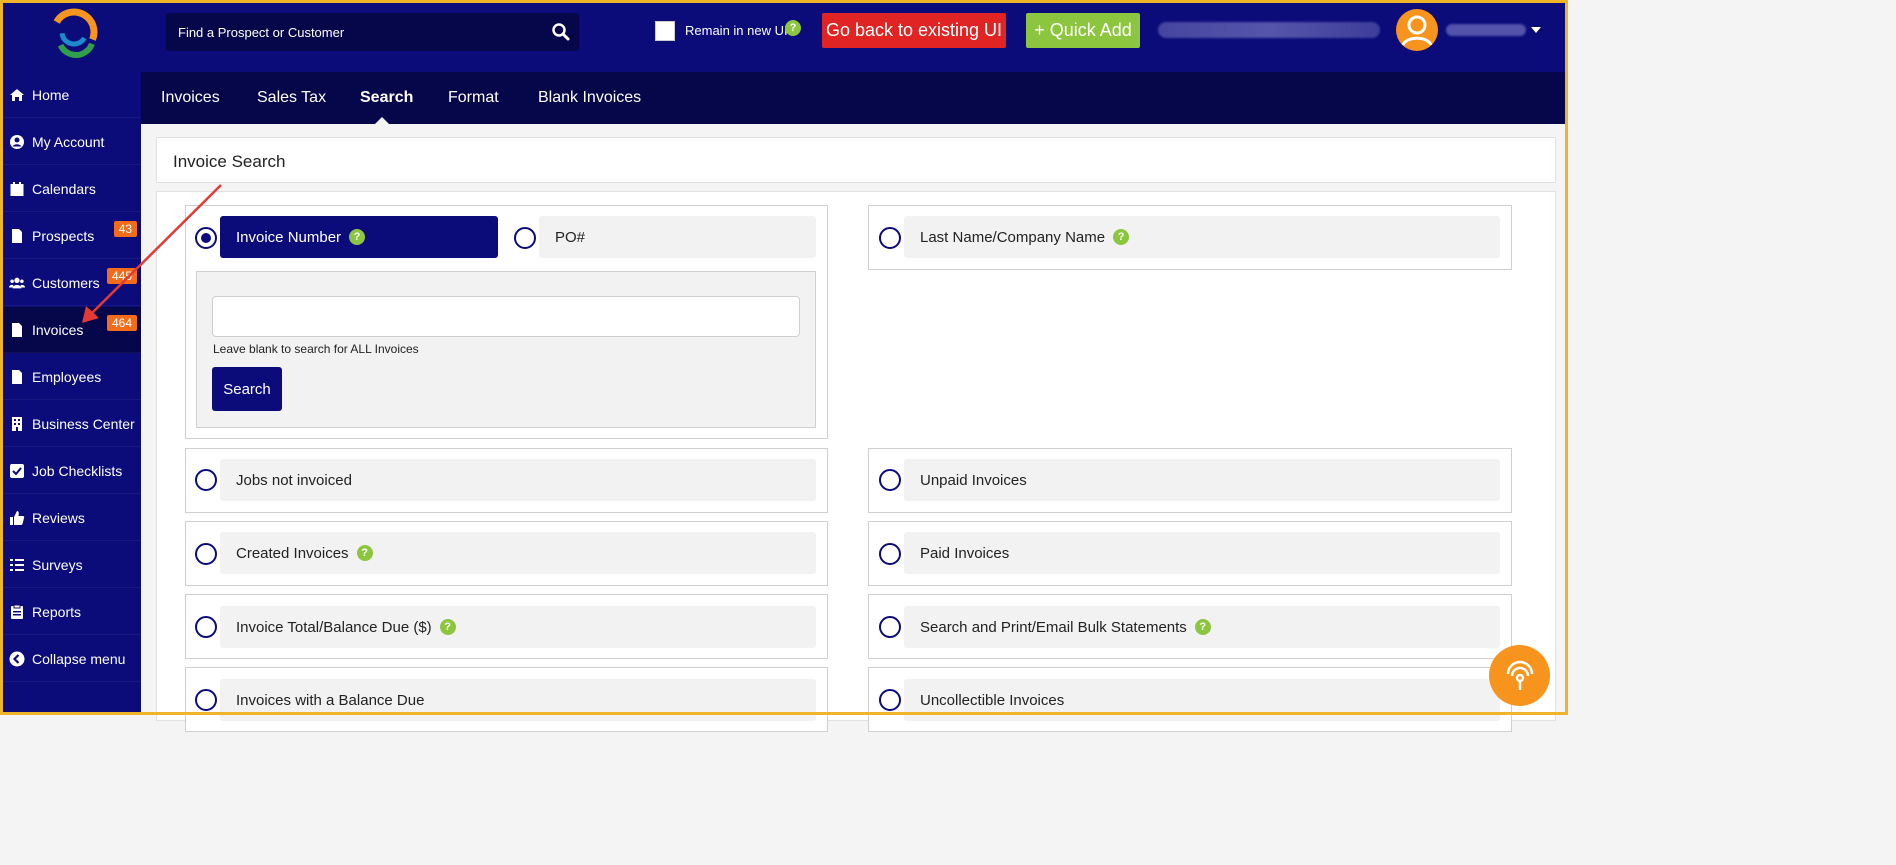  Describe the element at coordinates (890, 627) in the screenshot. I see `bulk-statements-radio` at that location.